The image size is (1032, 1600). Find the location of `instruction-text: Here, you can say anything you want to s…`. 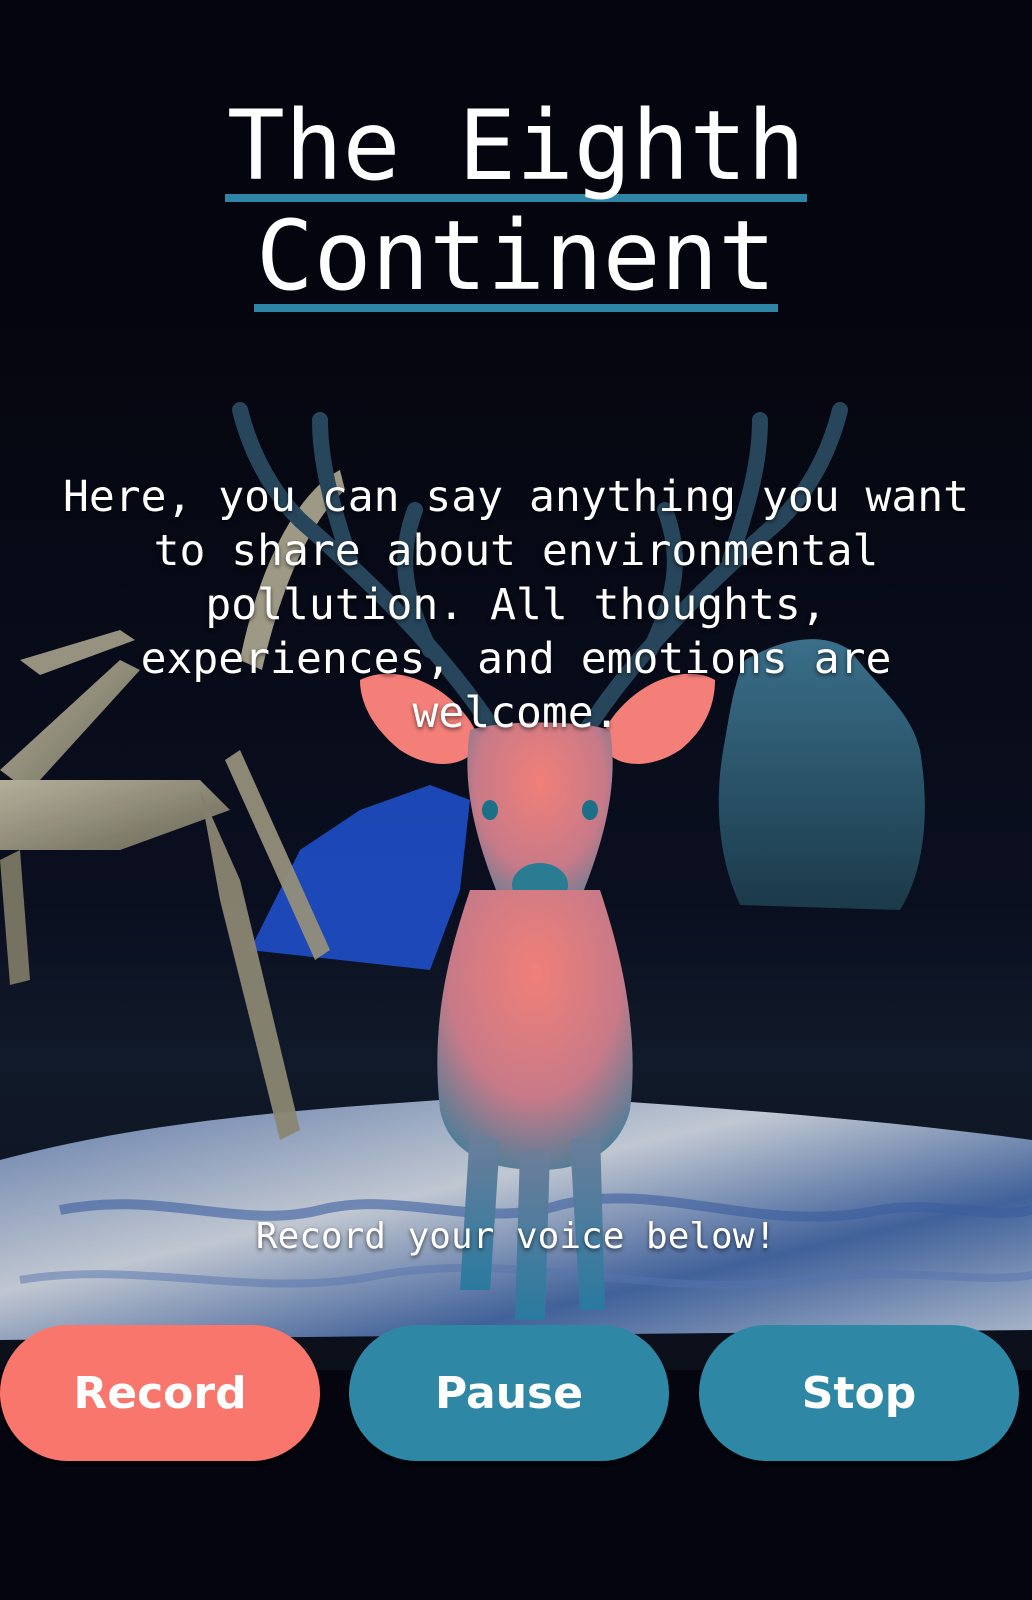

instruction-text: Here, you can say anything you want to s… is located at coordinates (516, 605).